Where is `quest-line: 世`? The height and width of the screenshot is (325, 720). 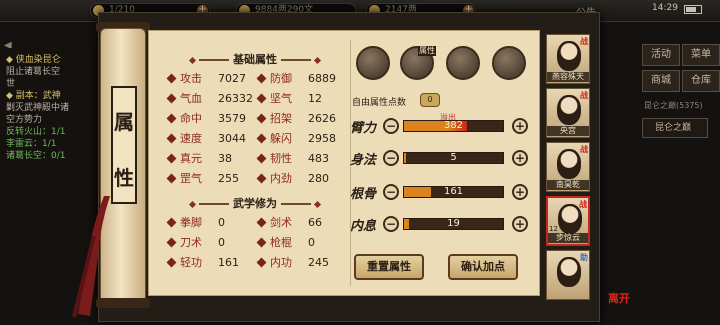
quest-line: 世 is located at coordinates (11, 84).